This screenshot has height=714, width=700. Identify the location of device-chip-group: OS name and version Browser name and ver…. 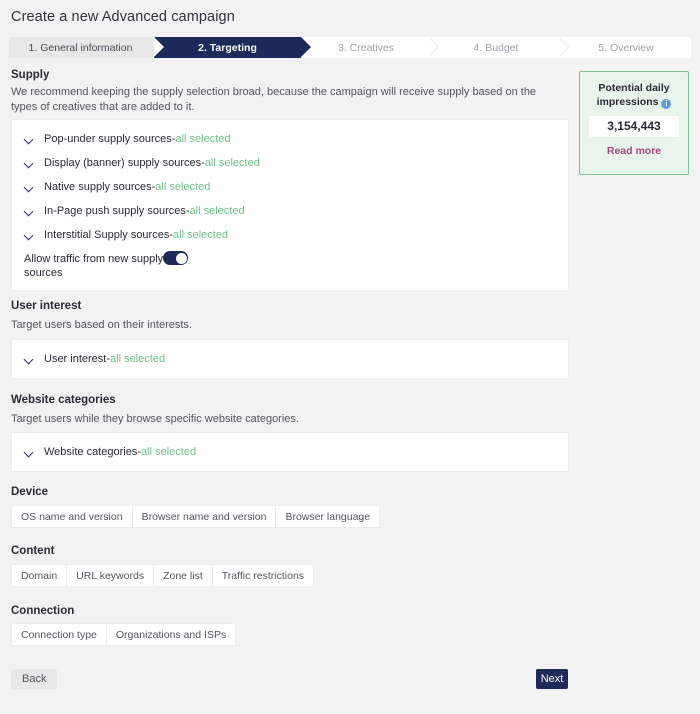
(196, 516).